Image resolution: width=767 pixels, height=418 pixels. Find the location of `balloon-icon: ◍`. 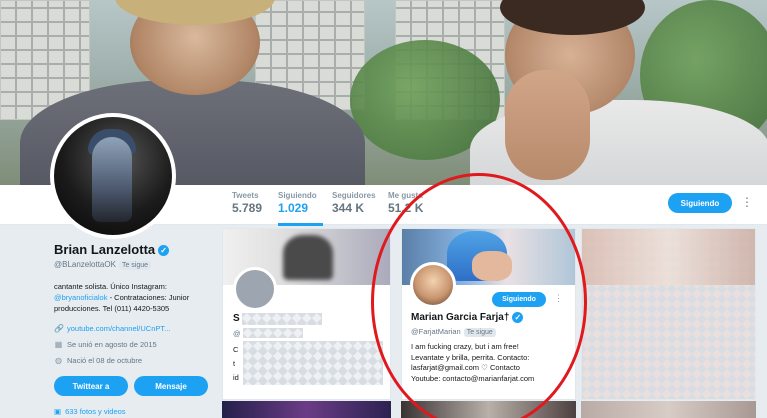

balloon-icon: ◍ is located at coordinates (58, 360).